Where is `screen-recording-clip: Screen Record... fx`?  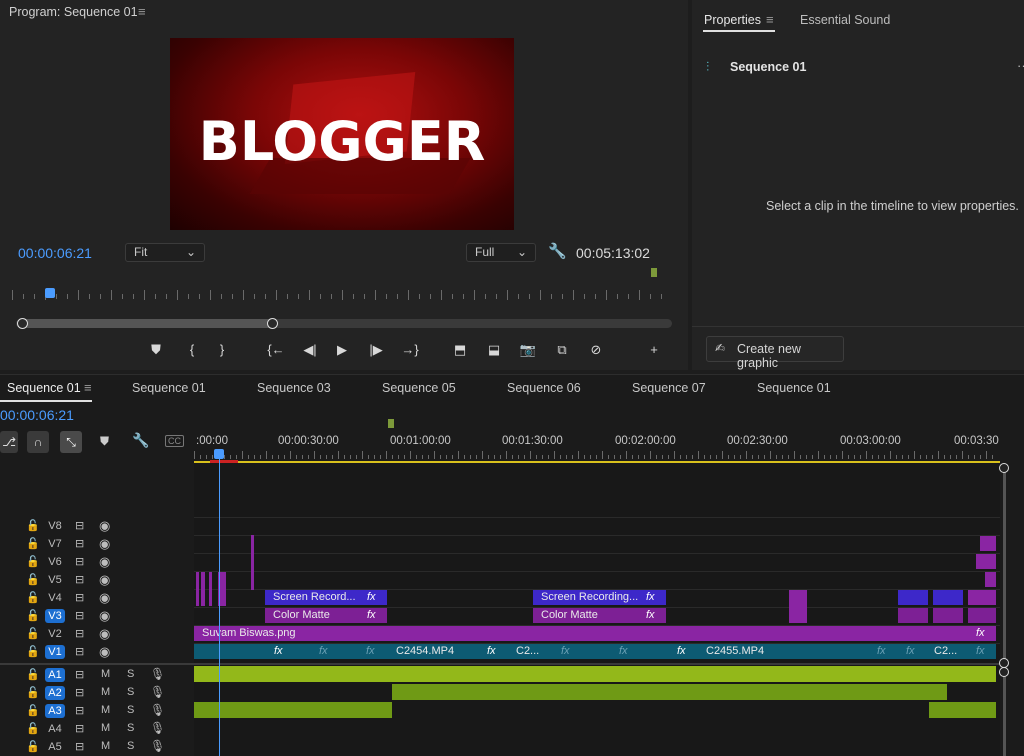 screen-recording-clip: Screen Record... fx is located at coordinates (326, 597).